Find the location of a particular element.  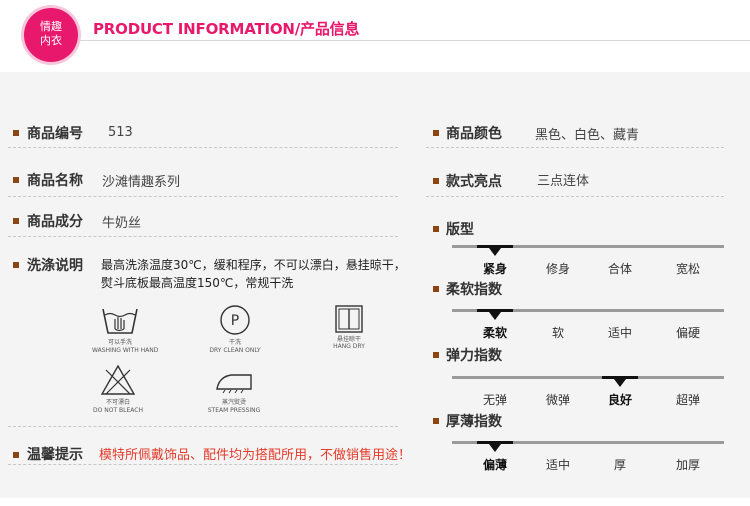

scale-label: 版型 is located at coordinates (460, 230).